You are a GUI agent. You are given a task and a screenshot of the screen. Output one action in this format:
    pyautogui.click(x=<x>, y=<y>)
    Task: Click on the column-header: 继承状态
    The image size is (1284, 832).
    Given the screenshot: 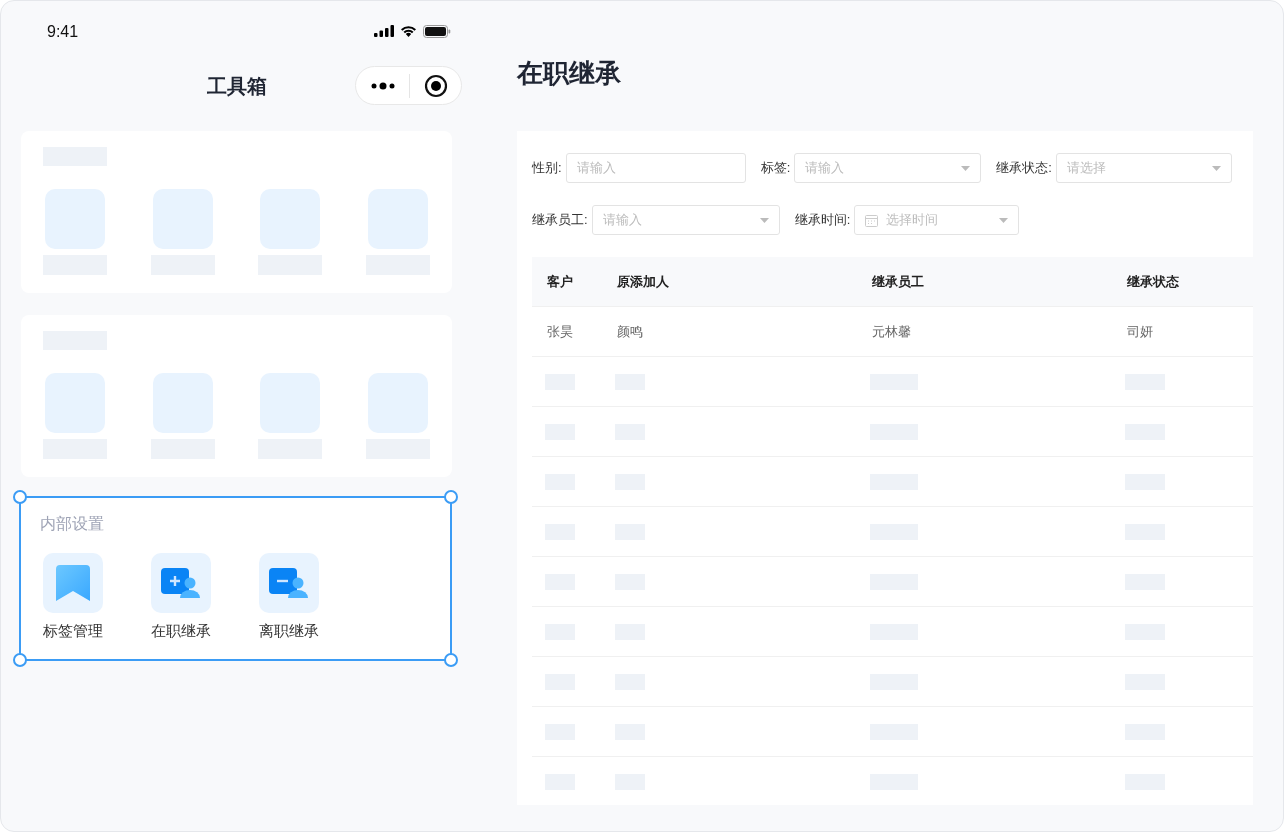 What is the action you would take?
    pyautogui.click(x=1153, y=281)
    